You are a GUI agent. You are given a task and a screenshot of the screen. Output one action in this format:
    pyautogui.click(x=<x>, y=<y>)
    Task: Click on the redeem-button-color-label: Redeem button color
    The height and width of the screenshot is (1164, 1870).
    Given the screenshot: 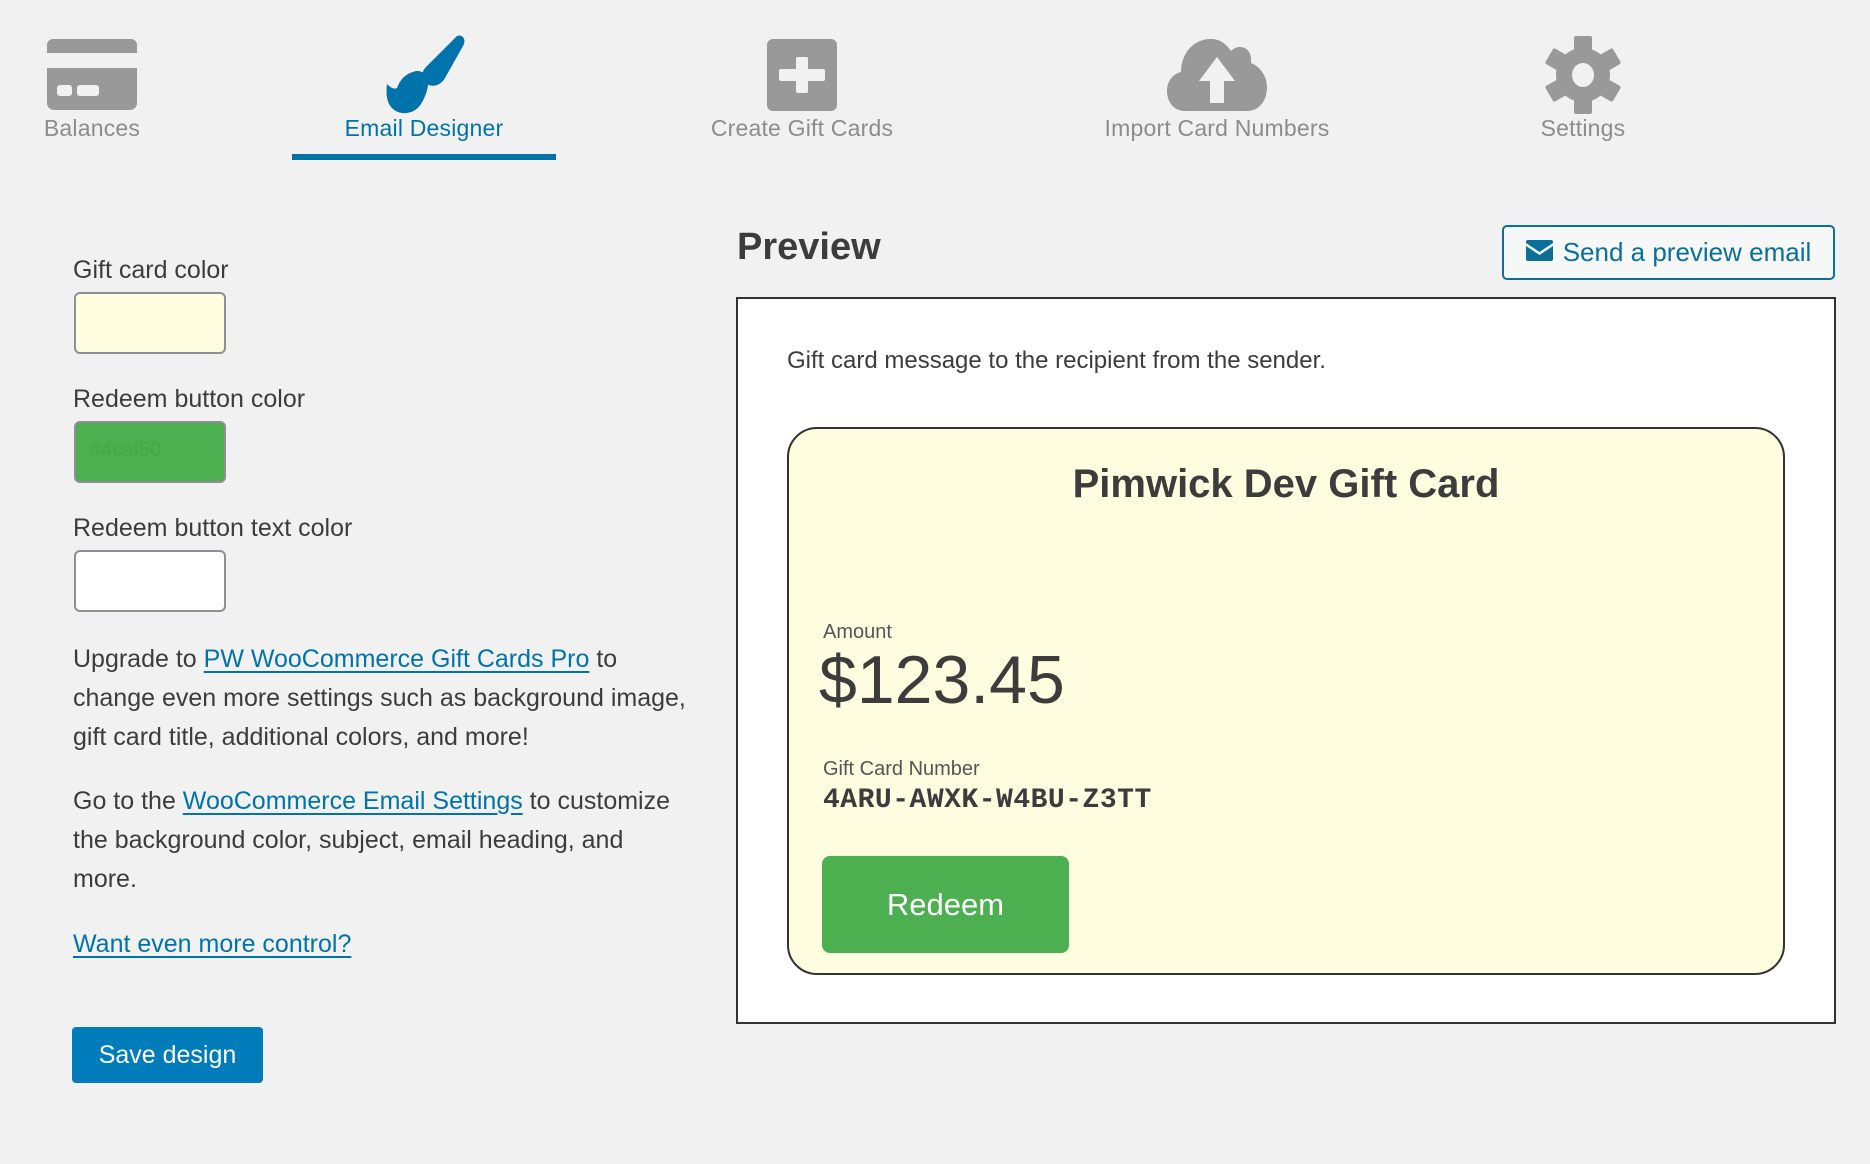 What is the action you would take?
    pyautogui.click(x=189, y=399)
    